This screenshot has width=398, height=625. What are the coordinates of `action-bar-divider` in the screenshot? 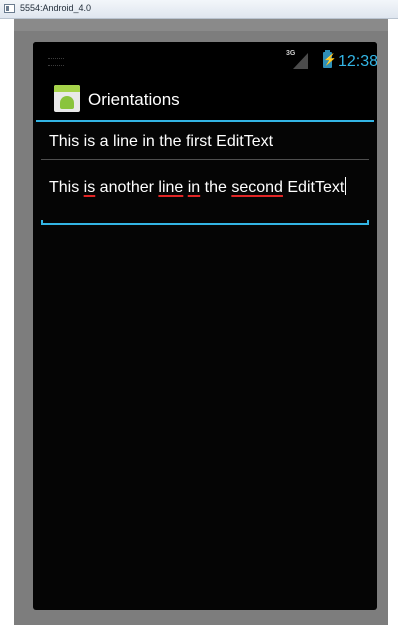 It's located at (205, 121).